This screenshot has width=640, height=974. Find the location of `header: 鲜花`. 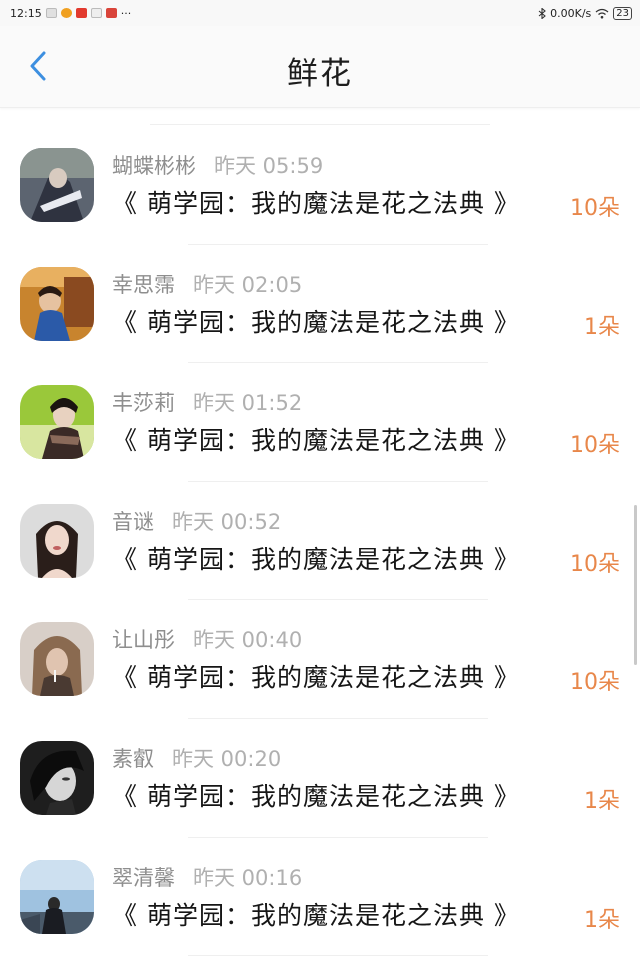

header: 鲜花 is located at coordinates (320, 67).